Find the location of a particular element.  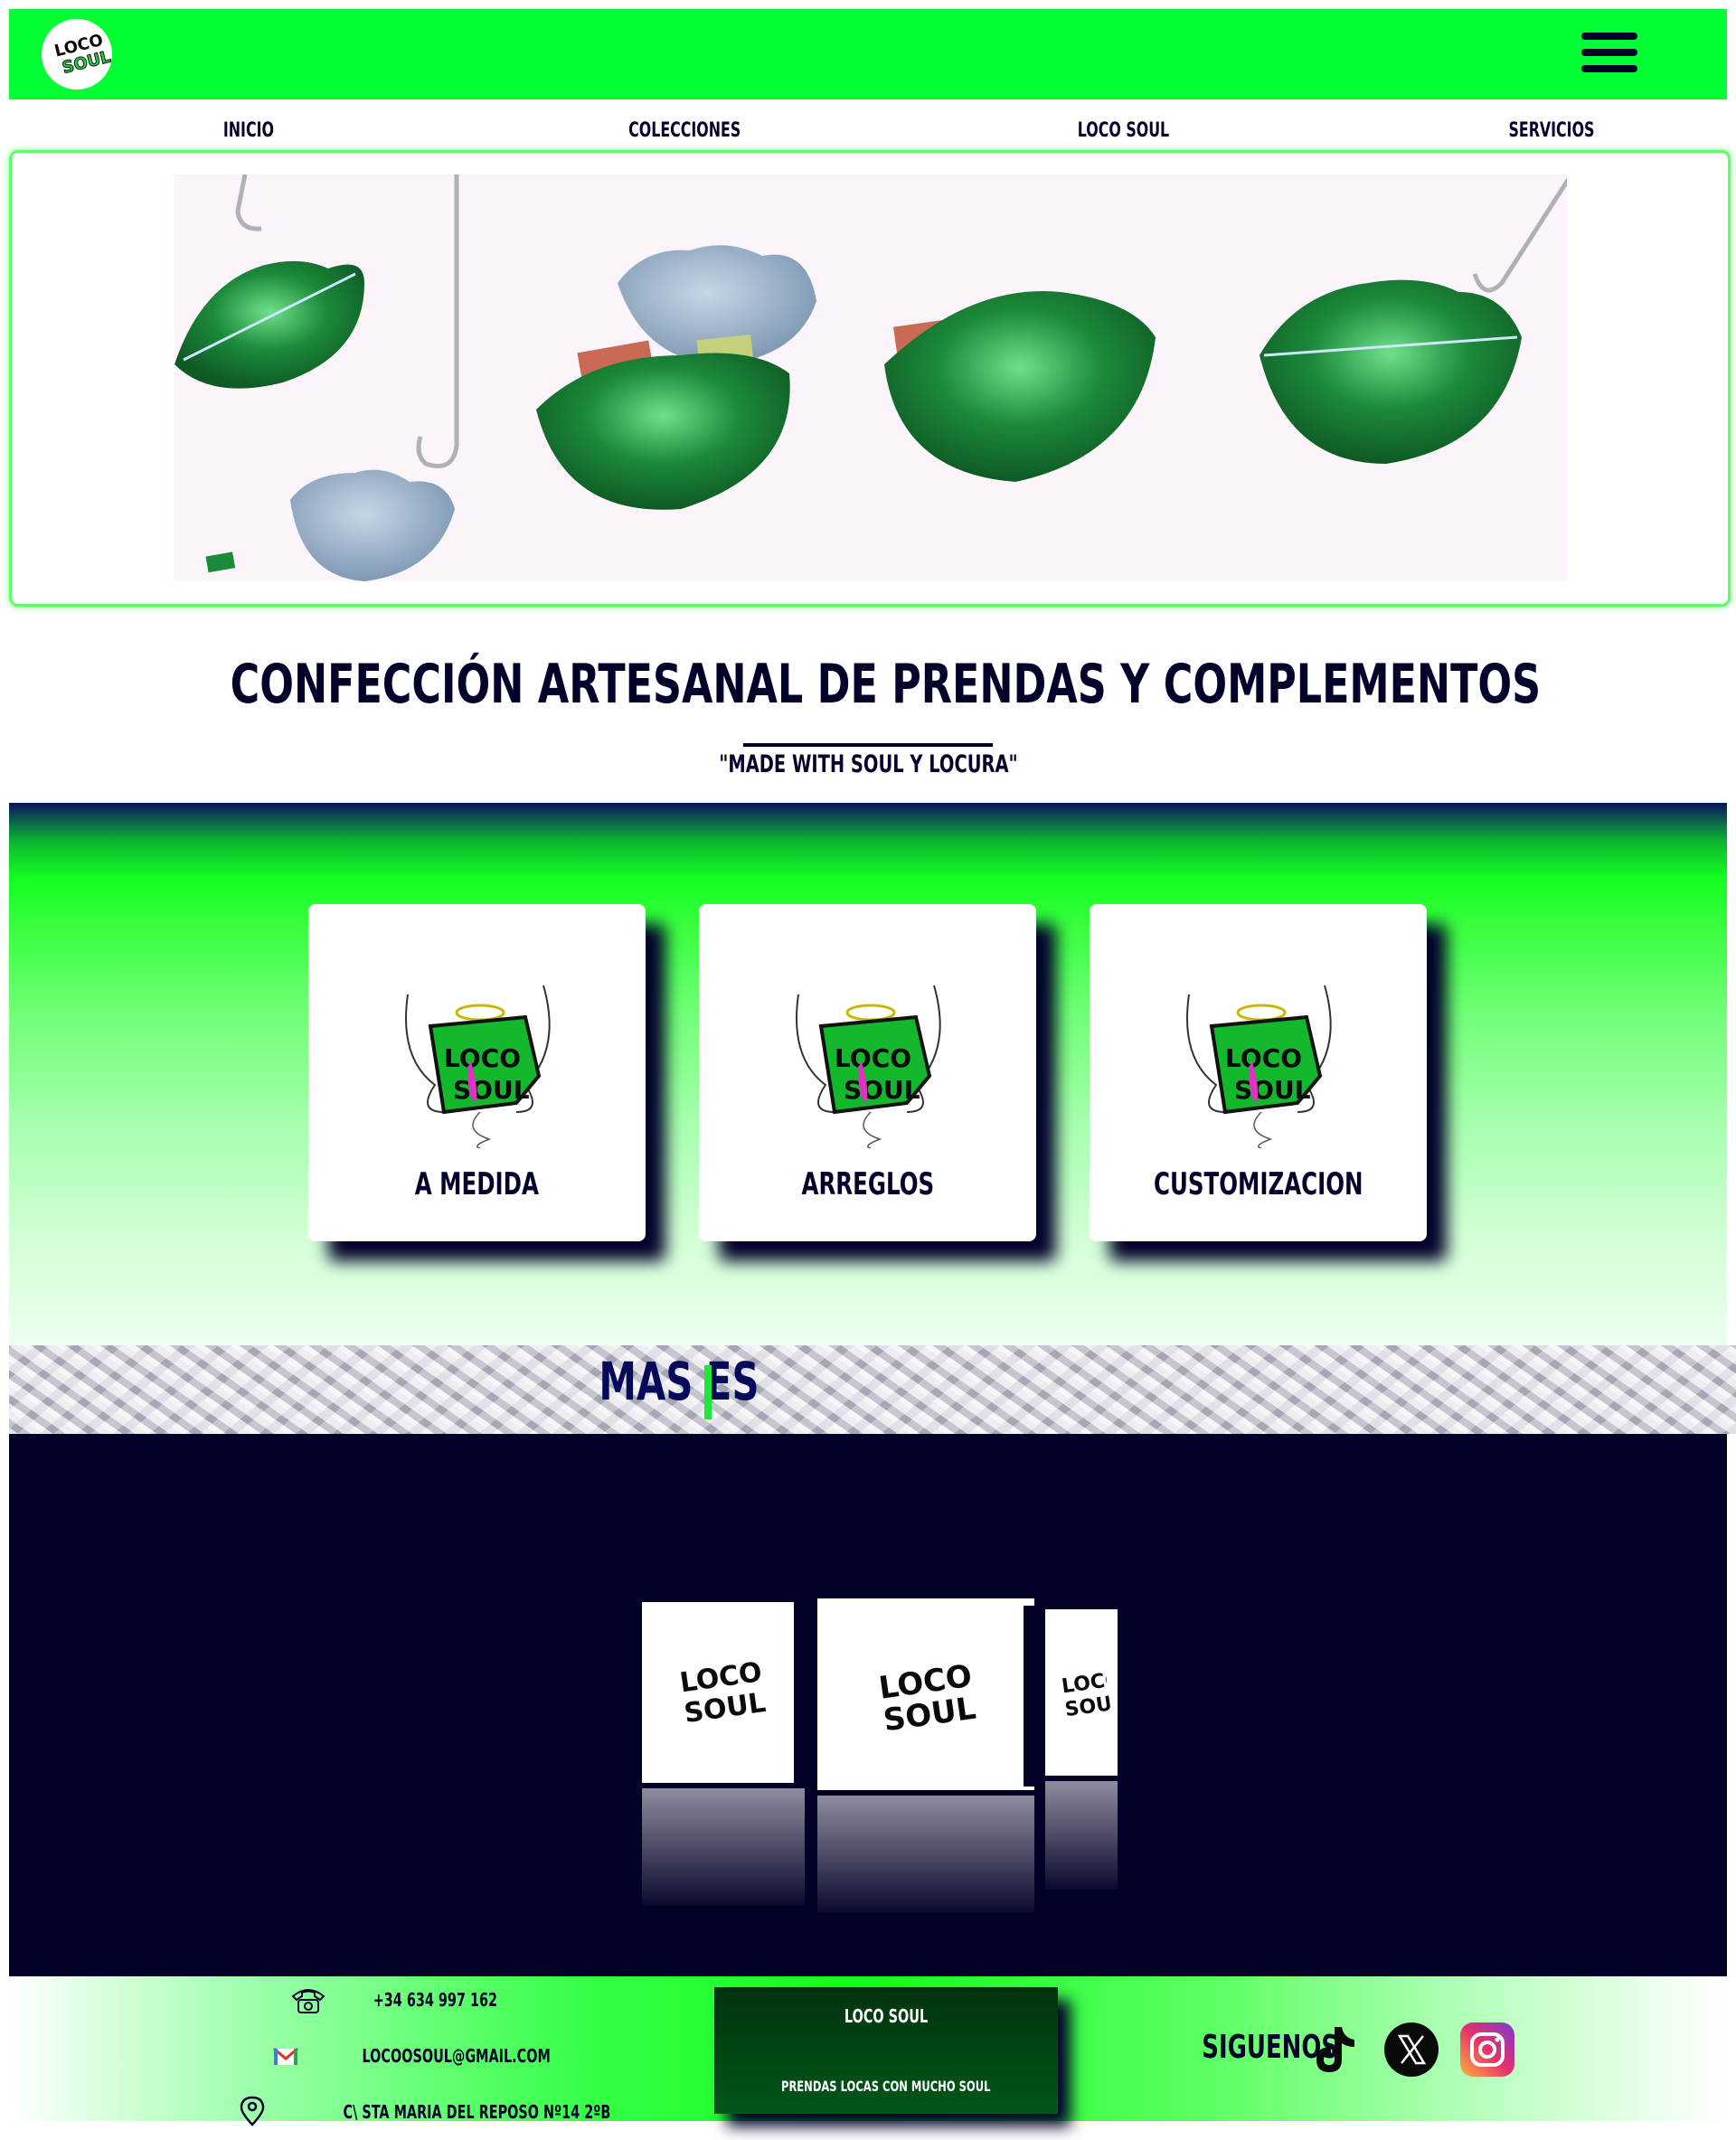

service-label: ARREGLOS is located at coordinates (868, 1184).